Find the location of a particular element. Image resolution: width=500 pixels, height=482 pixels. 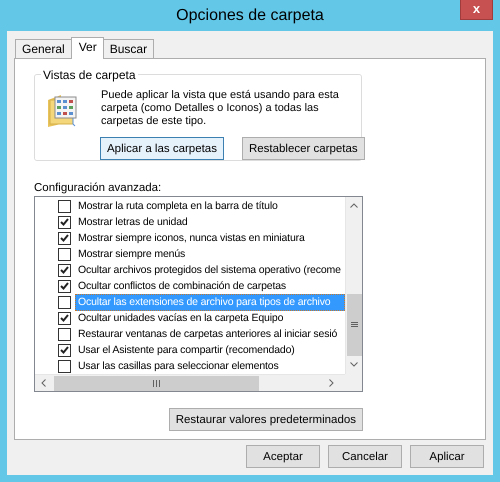

setting-item: Ocultar unidades vacías en la carpeta Equipo is located at coordinates (180, 318).